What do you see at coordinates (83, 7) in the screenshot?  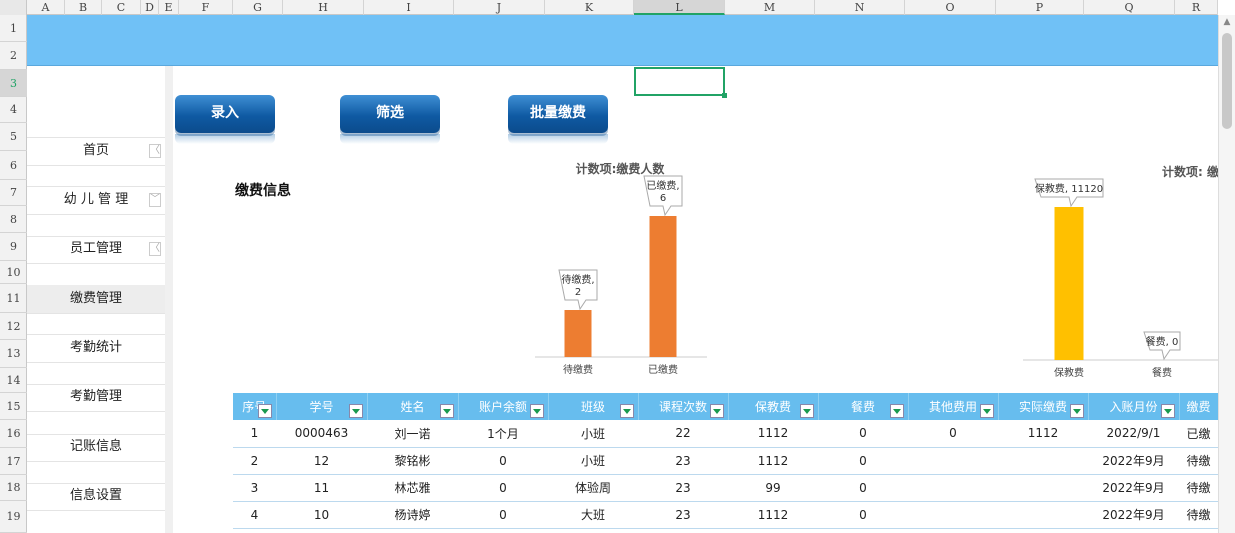 I see `column-header-b: B` at bounding box center [83, 7].